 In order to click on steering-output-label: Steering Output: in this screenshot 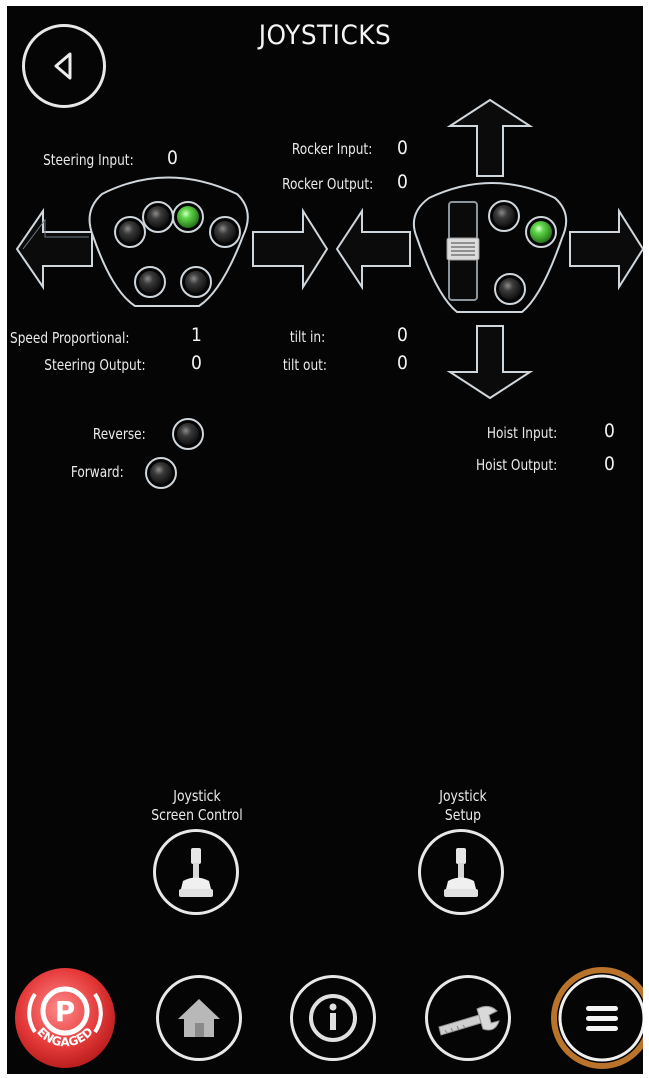, I will do `click(95, 365)`.